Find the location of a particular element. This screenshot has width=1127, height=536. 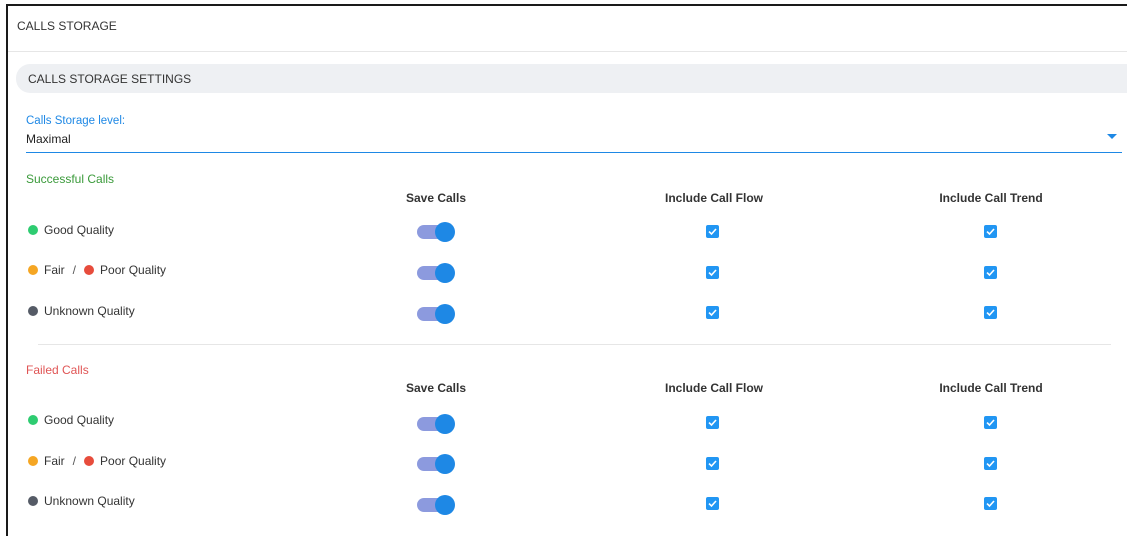

toggle-save-calls-failed-good is located at coordinates (436, 424).